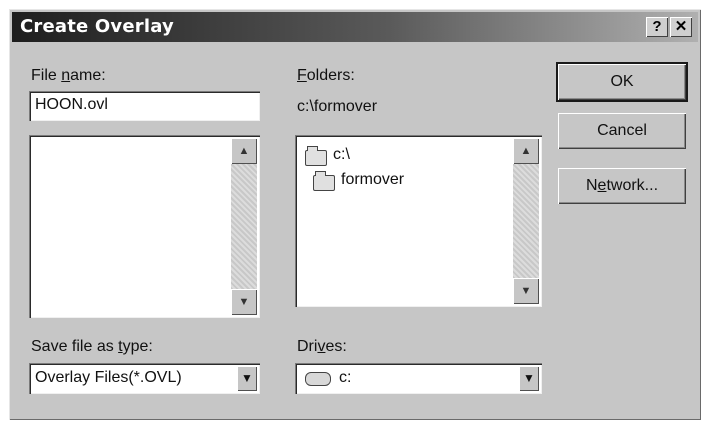 The width and height of the screenshot is (707, 424). Describe the element at coordinates (97, 26) in the screenshot. I see `window-title: Create Overlay` at that location.